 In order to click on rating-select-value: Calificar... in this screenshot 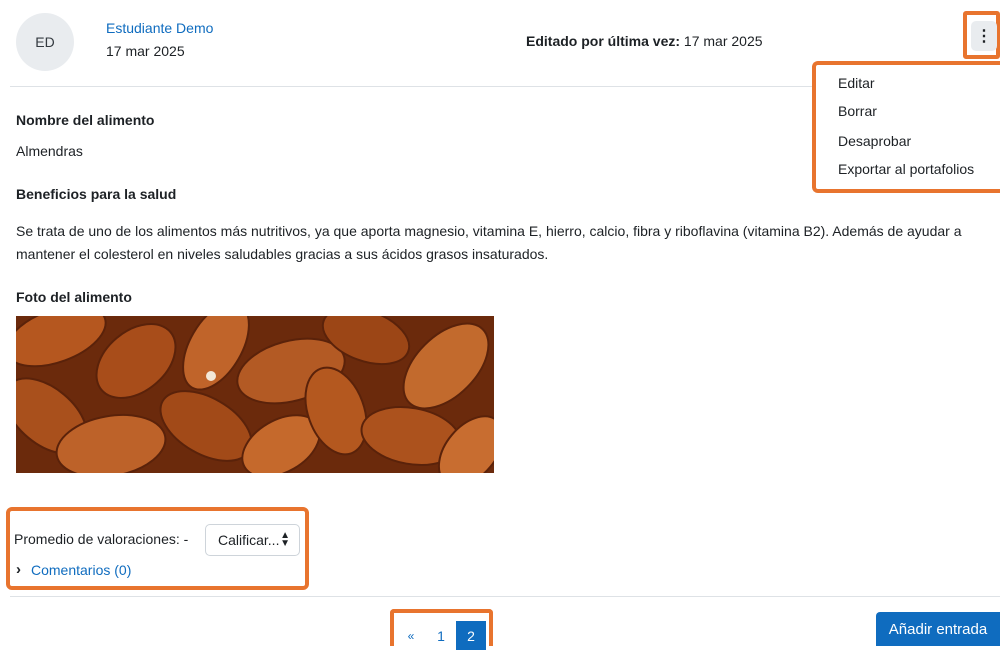, I will do `click(249, 540)`.